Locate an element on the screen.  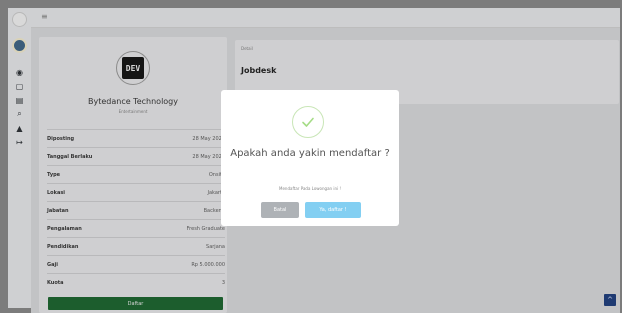
search-icon: ⌕ is located at coordinates (19, 114).